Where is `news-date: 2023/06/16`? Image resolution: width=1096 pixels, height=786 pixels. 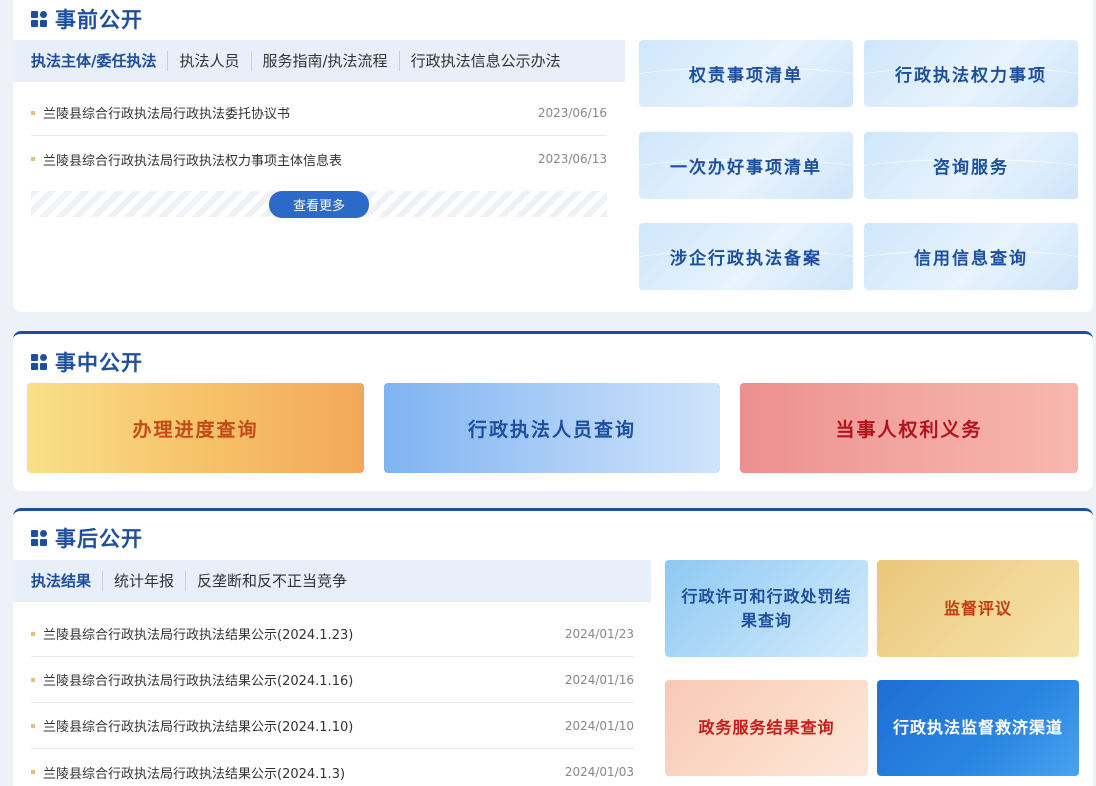 news-date: 2023/06/16 is located at coordinates (572, 112).